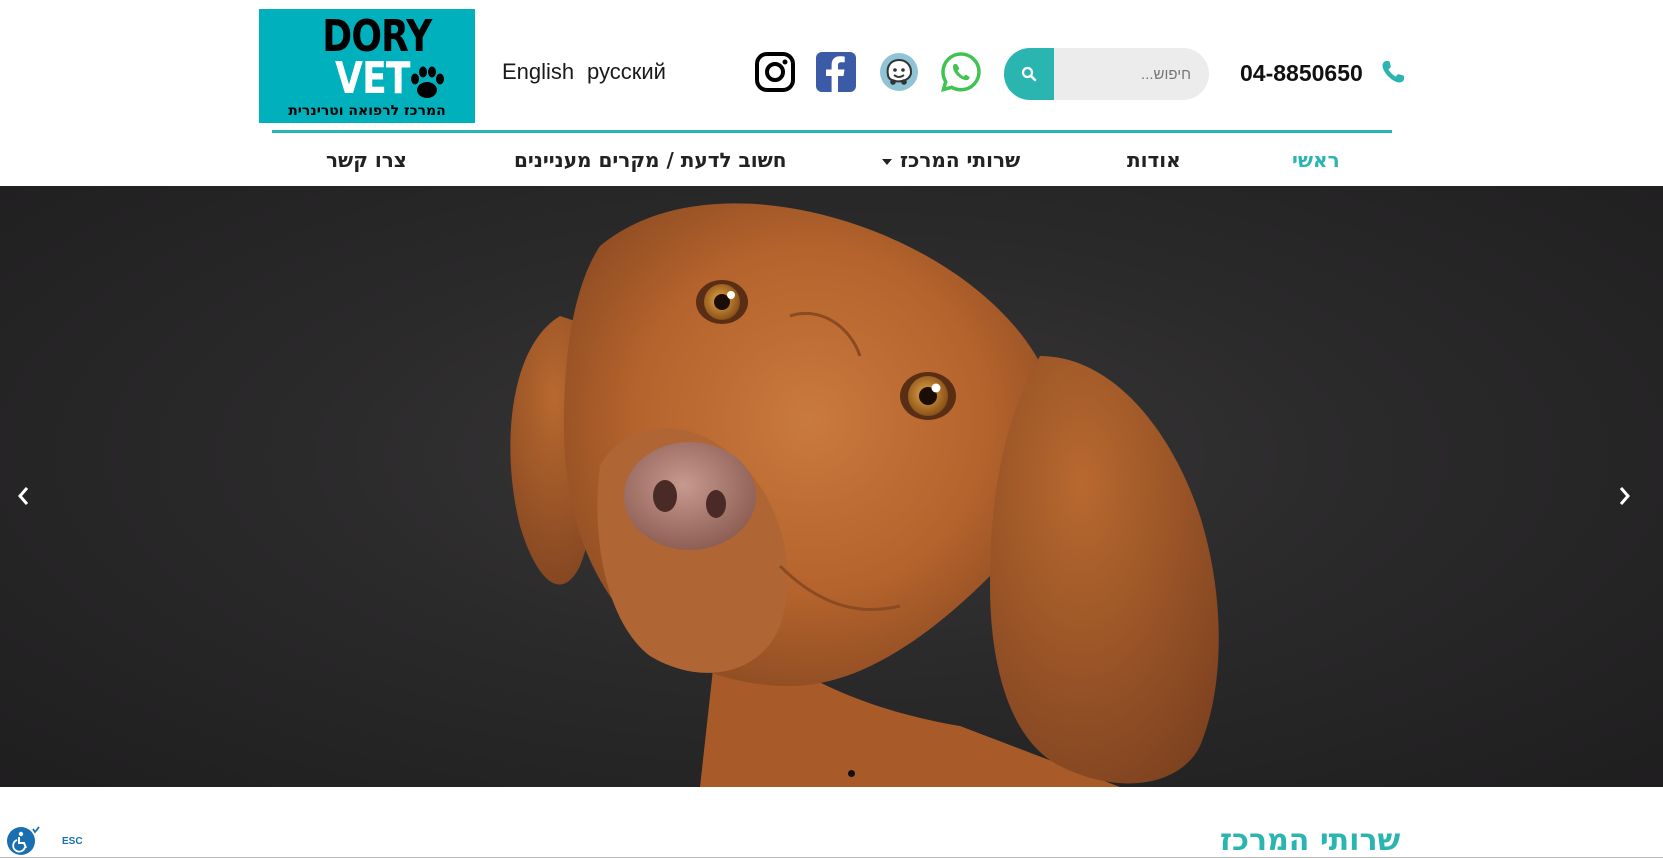  I want to click on instagram-icon, so click(775, 72).